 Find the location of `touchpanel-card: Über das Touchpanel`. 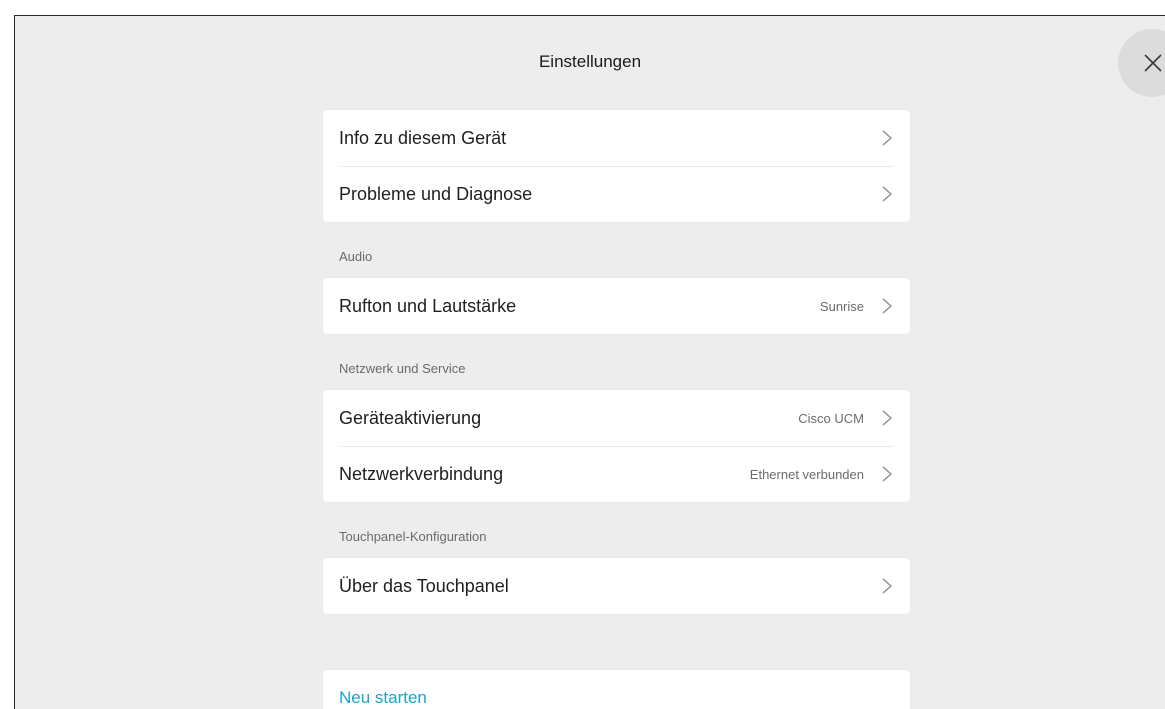

touchpanel-card: Über das Touchpanel is located at coordinates (616, 586).